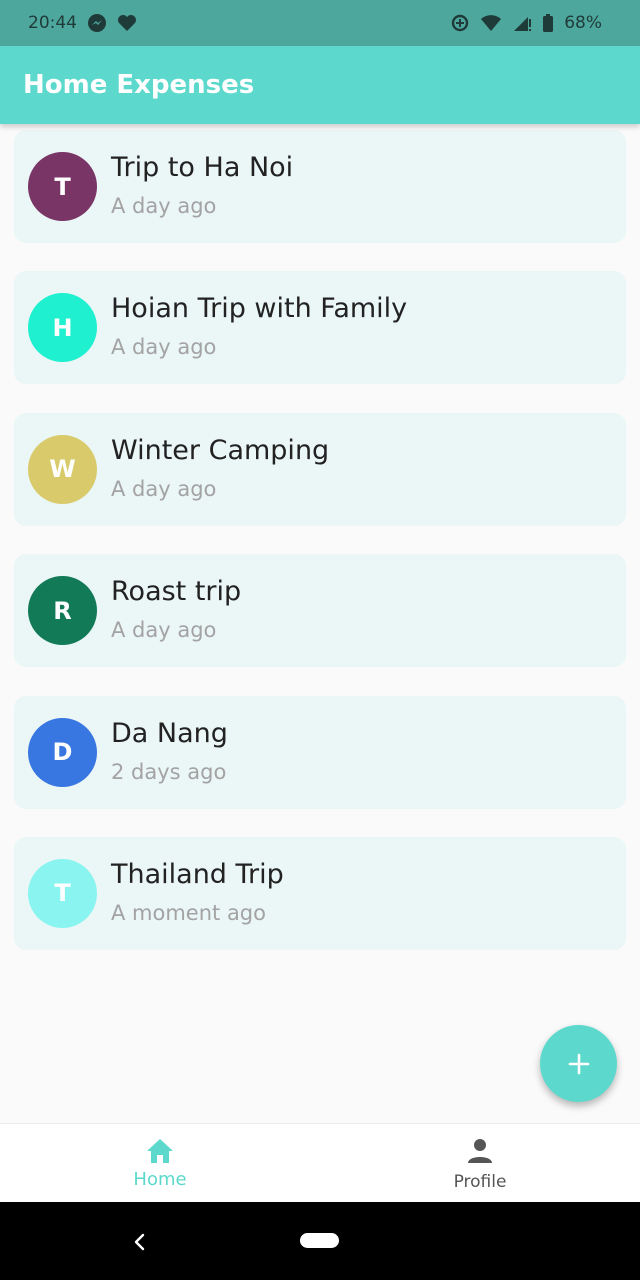 The height and width of the screenshot is (1280, 640). I want to click on trip-avatar: H, so click(62, 328).